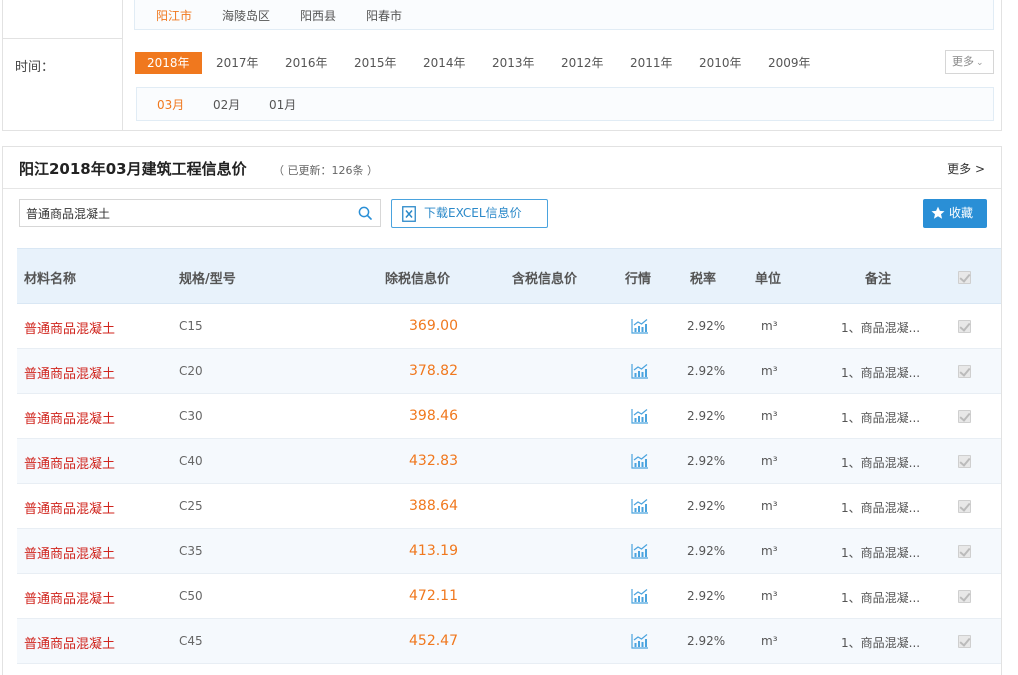  Describe the element at coordinates (365, 213) in the screenshot. I see `search-icon` at that location.